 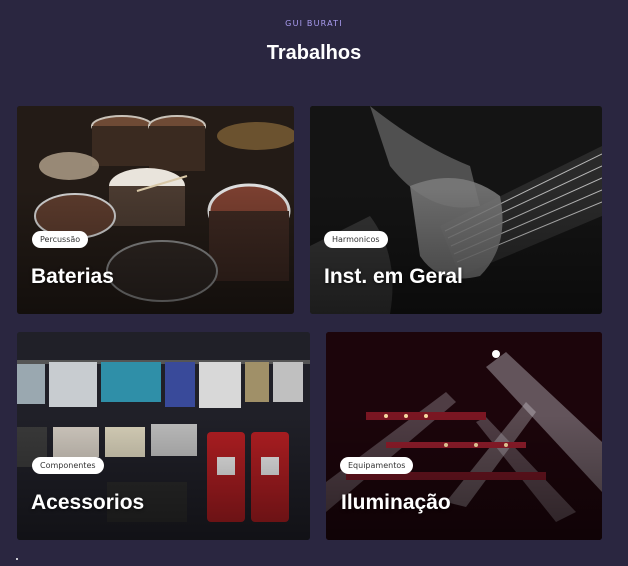 What do you see at coordinates (356, 239) in the screenshot?
I see `card-tag: Harmonicos` at bounding box center [356, 239].